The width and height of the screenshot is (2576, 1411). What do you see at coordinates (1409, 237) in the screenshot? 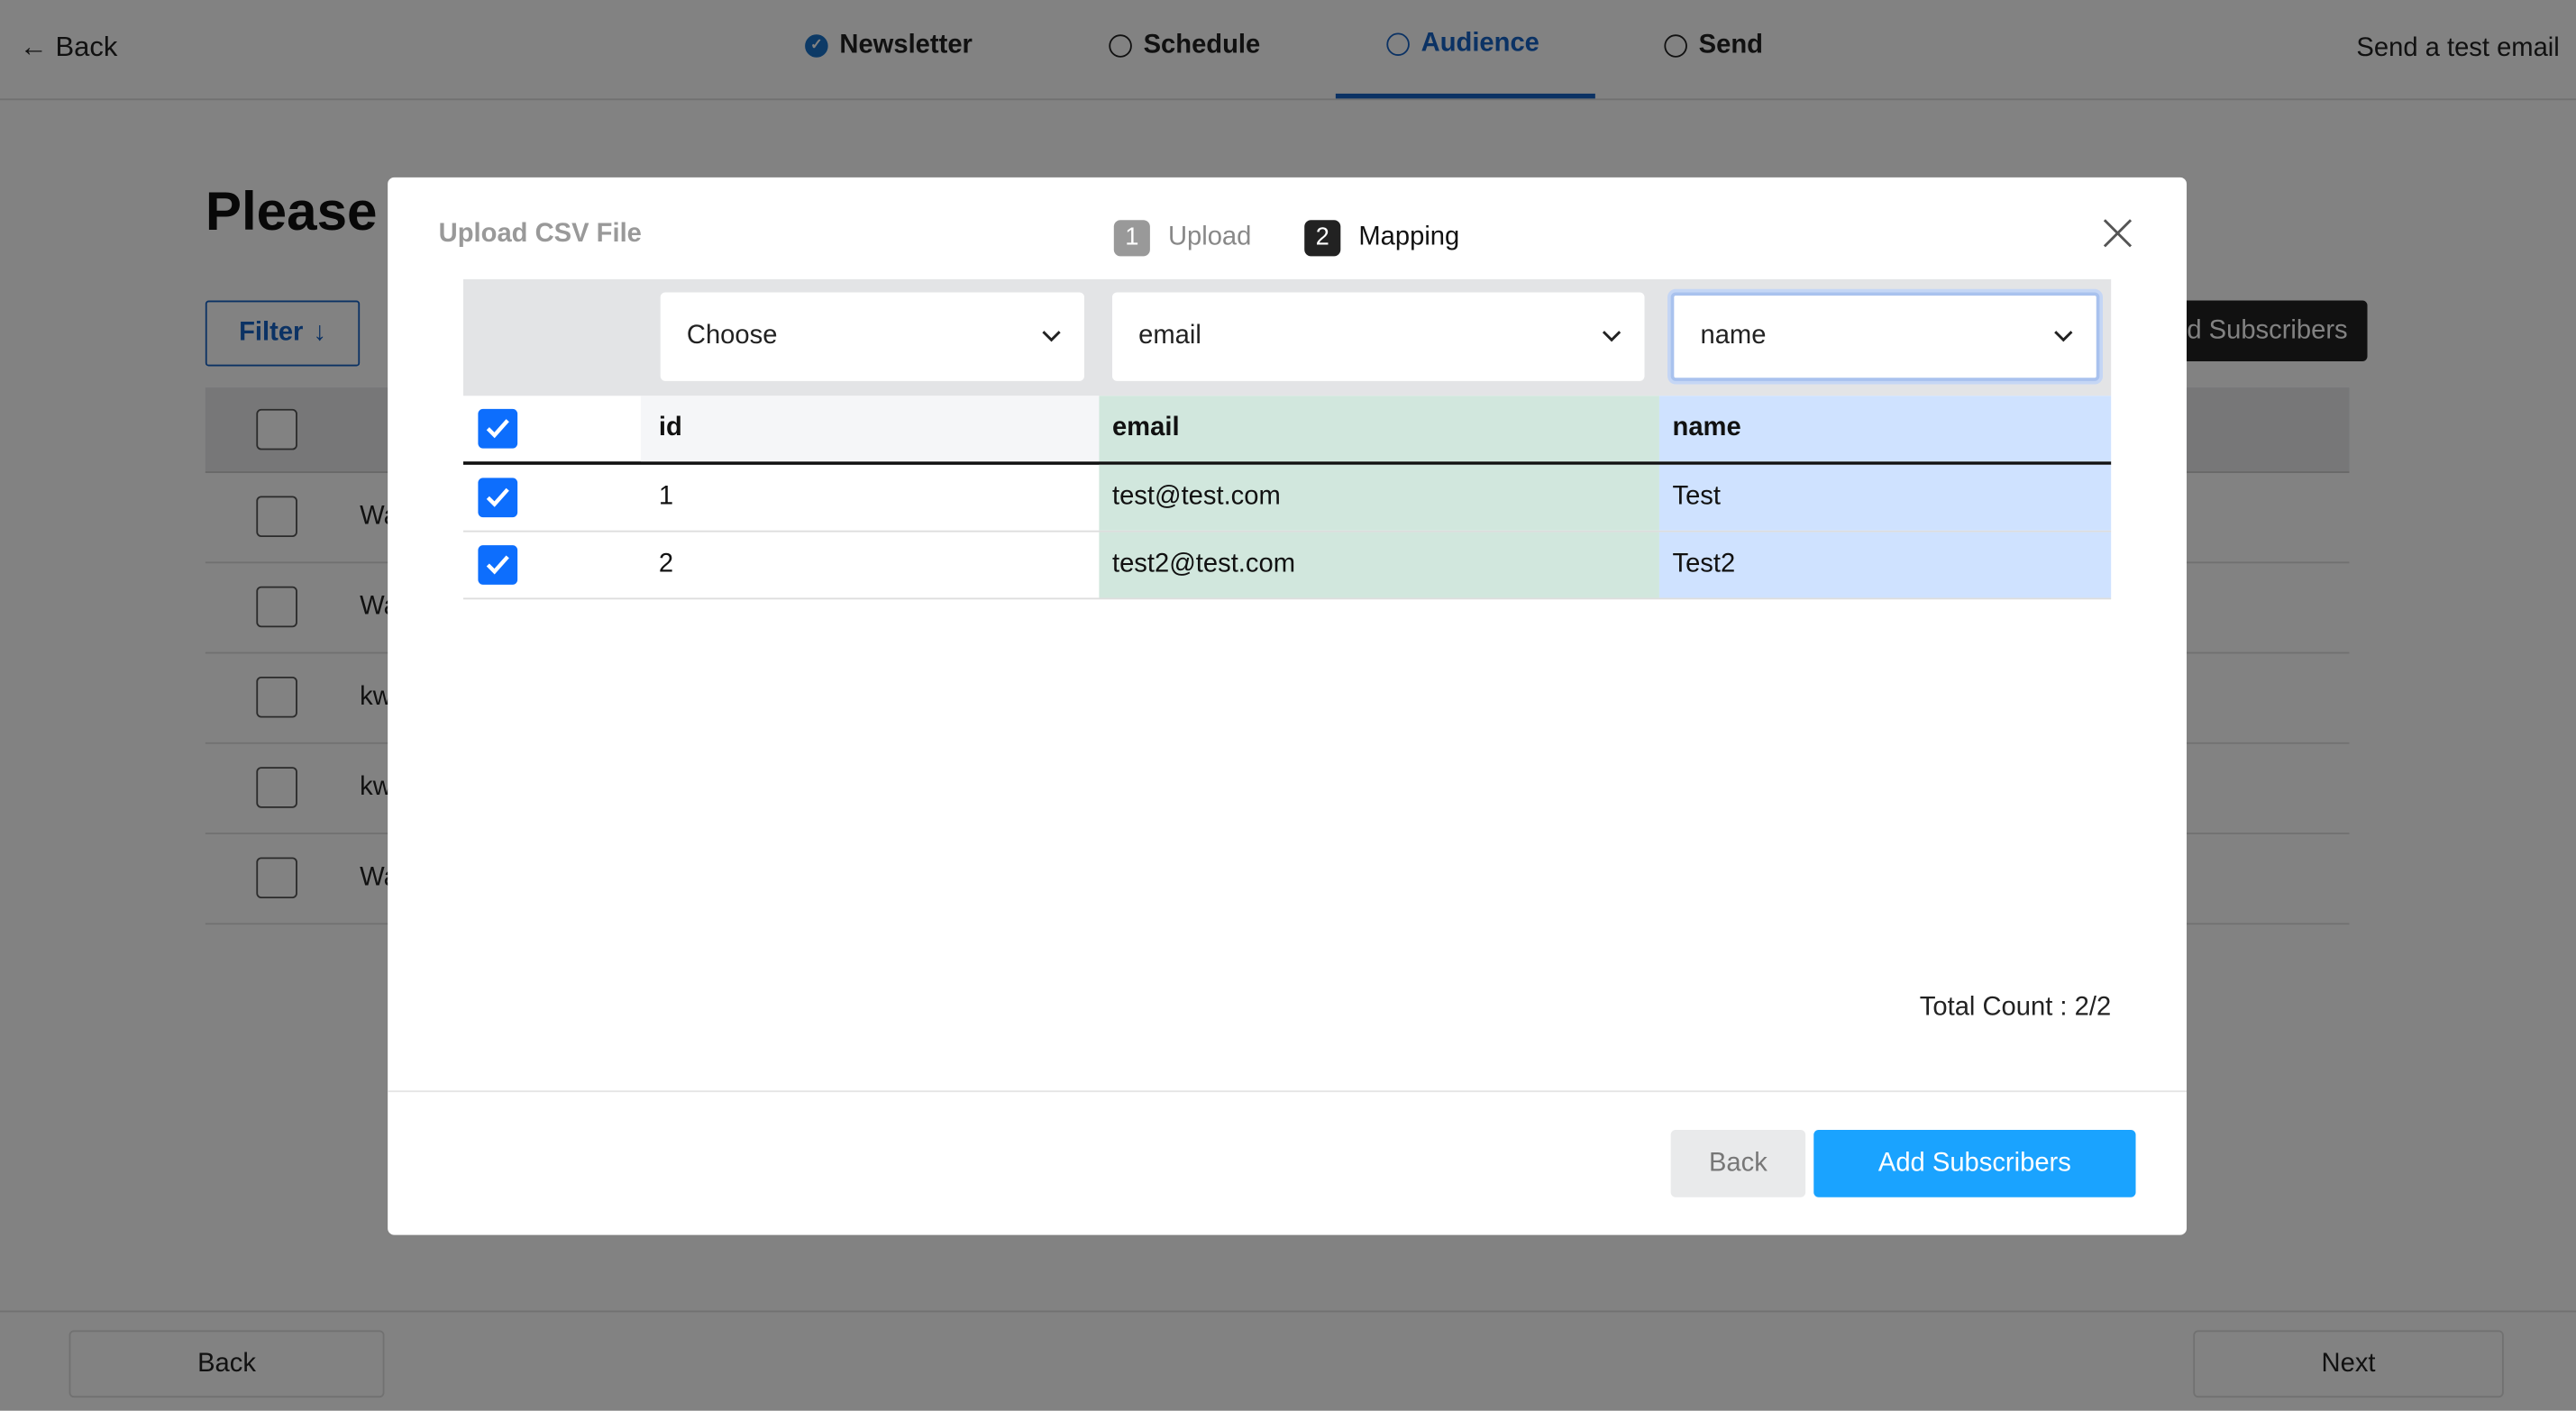
I see `step-label: Mapping` at bounding box center [1409, 237].